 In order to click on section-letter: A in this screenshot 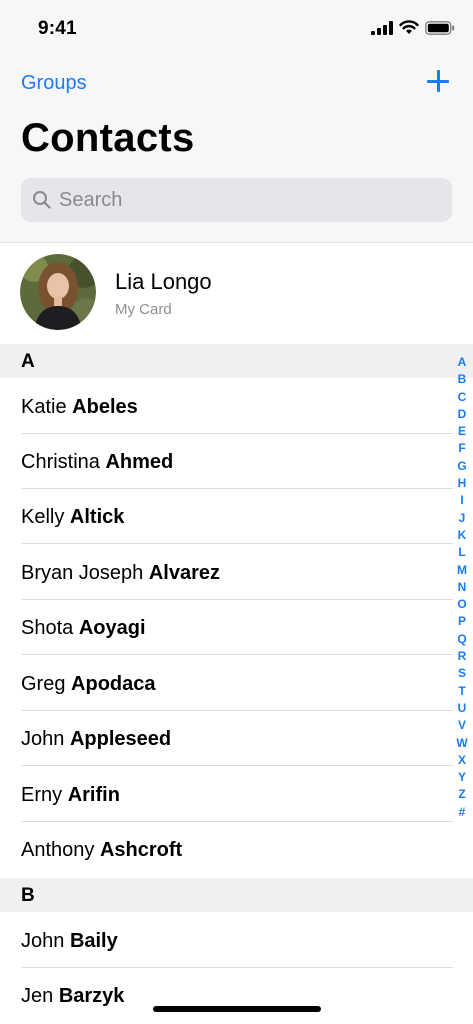, I will do `click(28, 361)`.